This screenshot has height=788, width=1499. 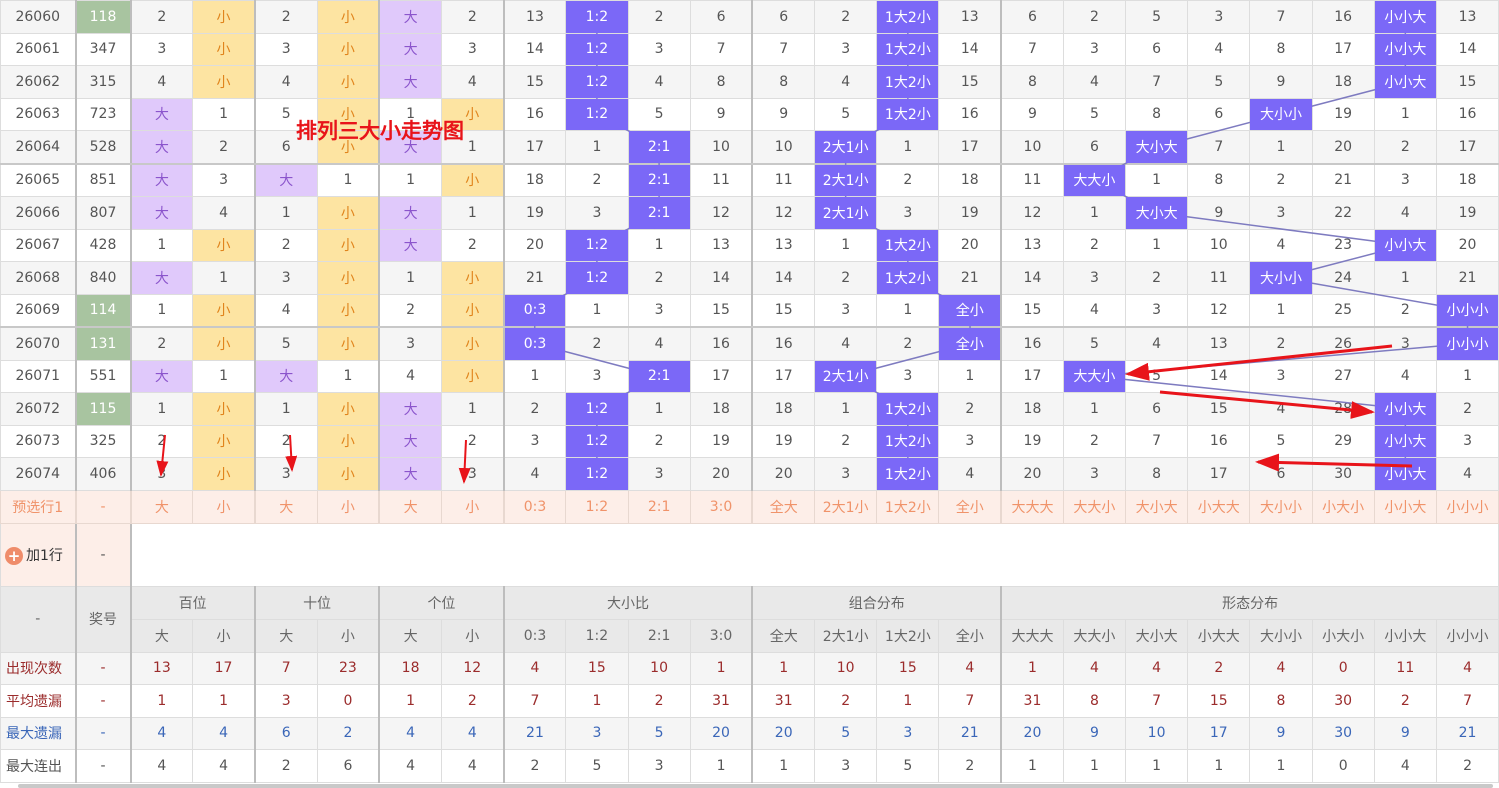 I want to click on stats-value: 21, so click(x=1467, y=733).